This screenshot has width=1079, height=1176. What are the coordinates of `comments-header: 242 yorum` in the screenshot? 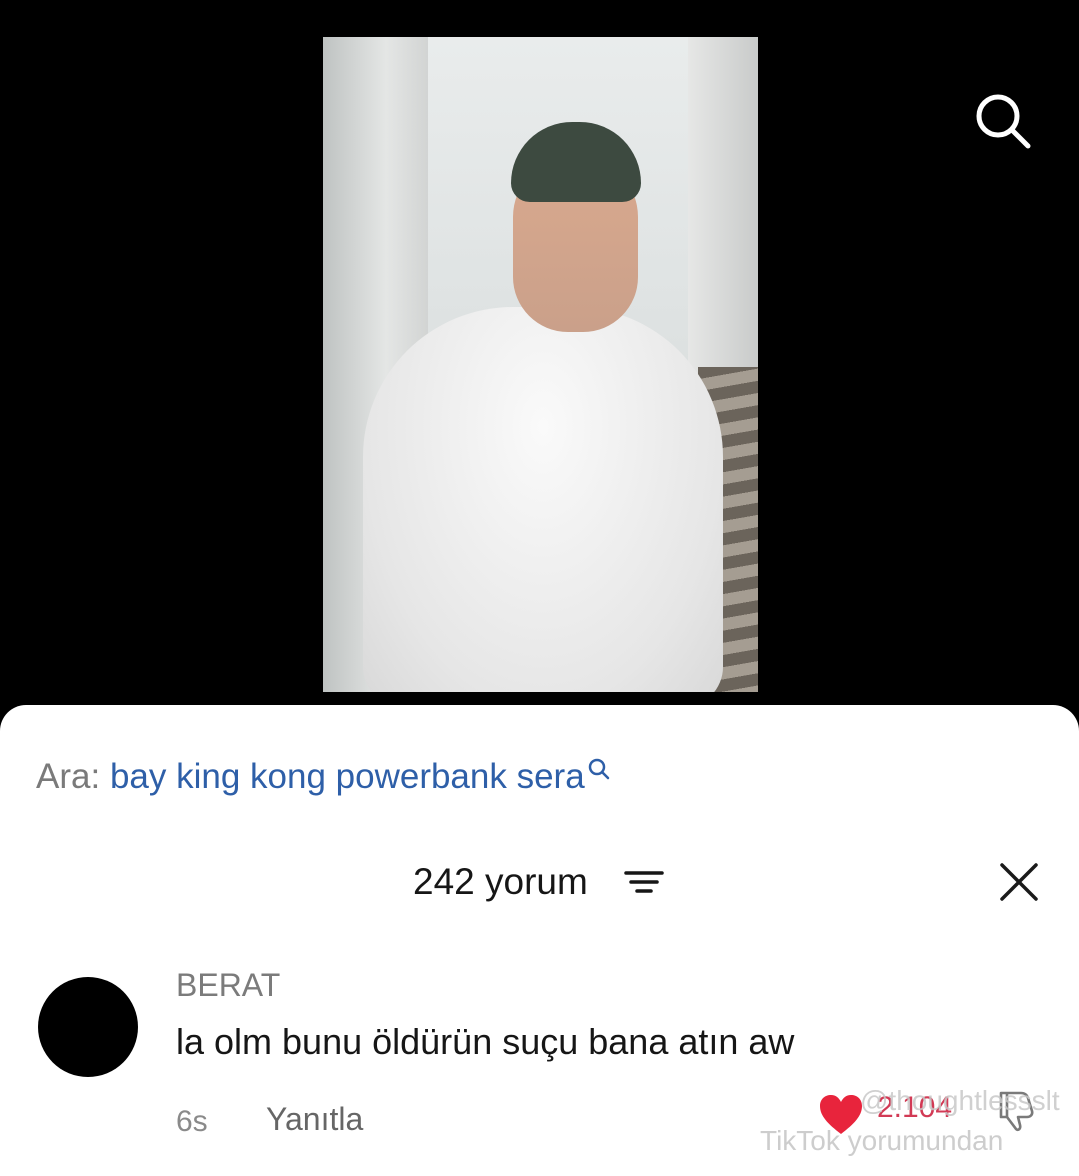 It's located at (539, 881).